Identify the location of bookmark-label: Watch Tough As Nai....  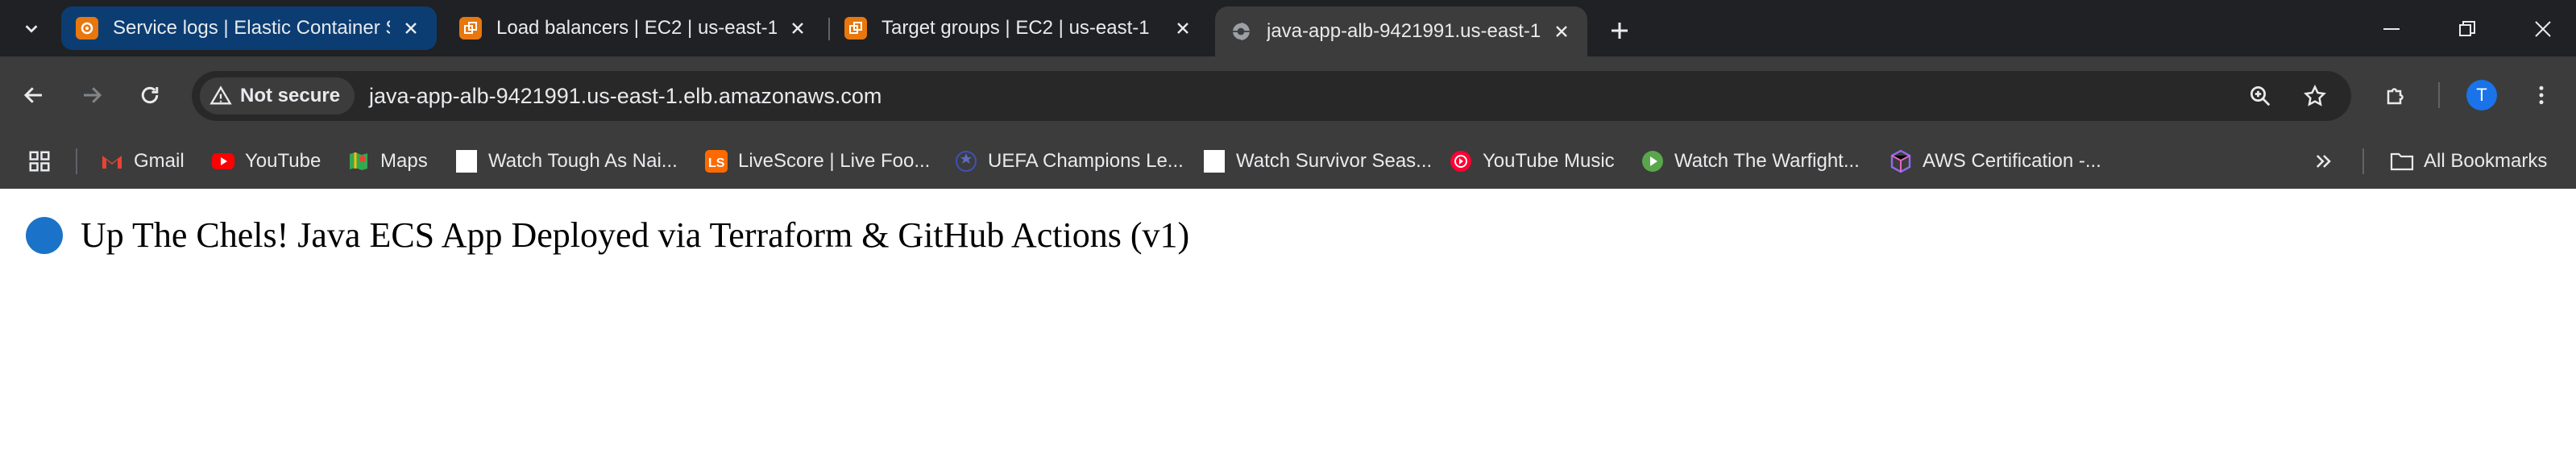
(583, 161).